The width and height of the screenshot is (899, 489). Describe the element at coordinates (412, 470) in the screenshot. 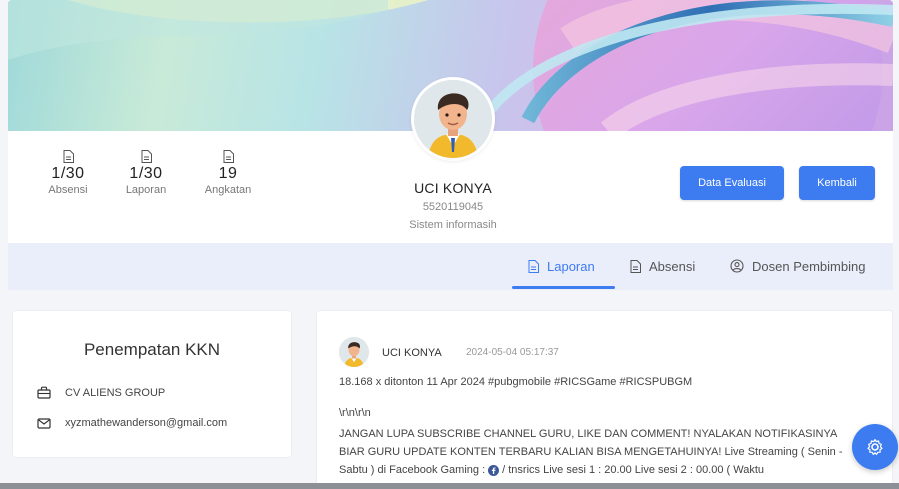

I see `post-text-segment: Sabtu ) di Facebook Gaming :` at that location.